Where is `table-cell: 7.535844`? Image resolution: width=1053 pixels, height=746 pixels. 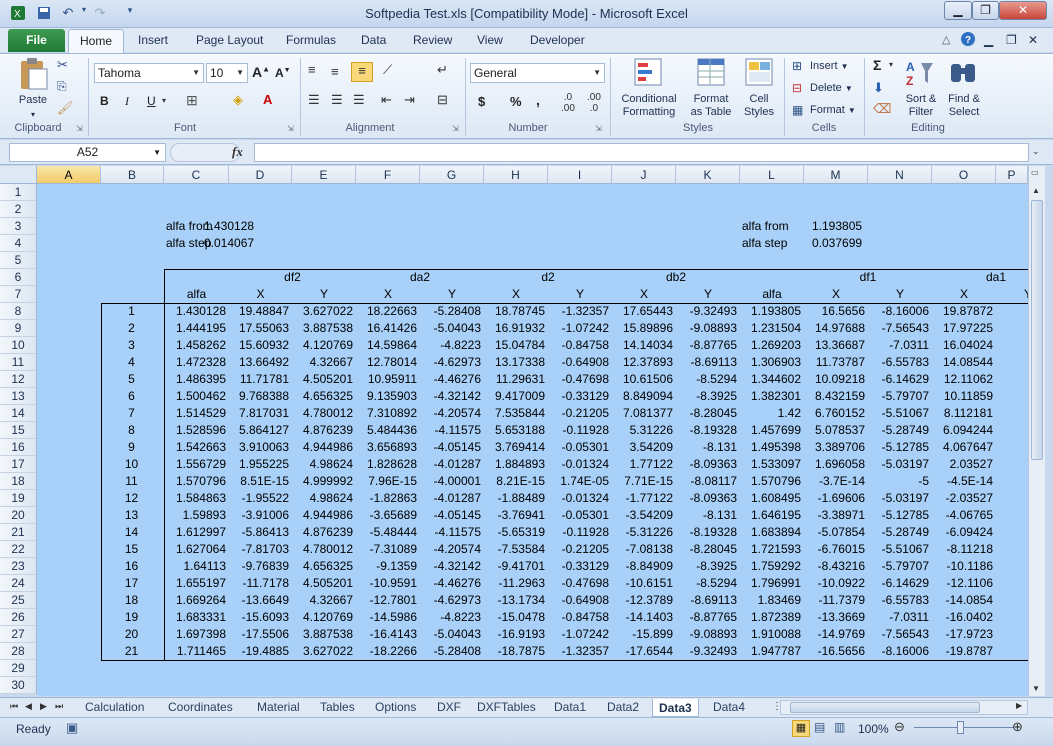 table-cell: 7.535844 is located at coordinates (515, 413).